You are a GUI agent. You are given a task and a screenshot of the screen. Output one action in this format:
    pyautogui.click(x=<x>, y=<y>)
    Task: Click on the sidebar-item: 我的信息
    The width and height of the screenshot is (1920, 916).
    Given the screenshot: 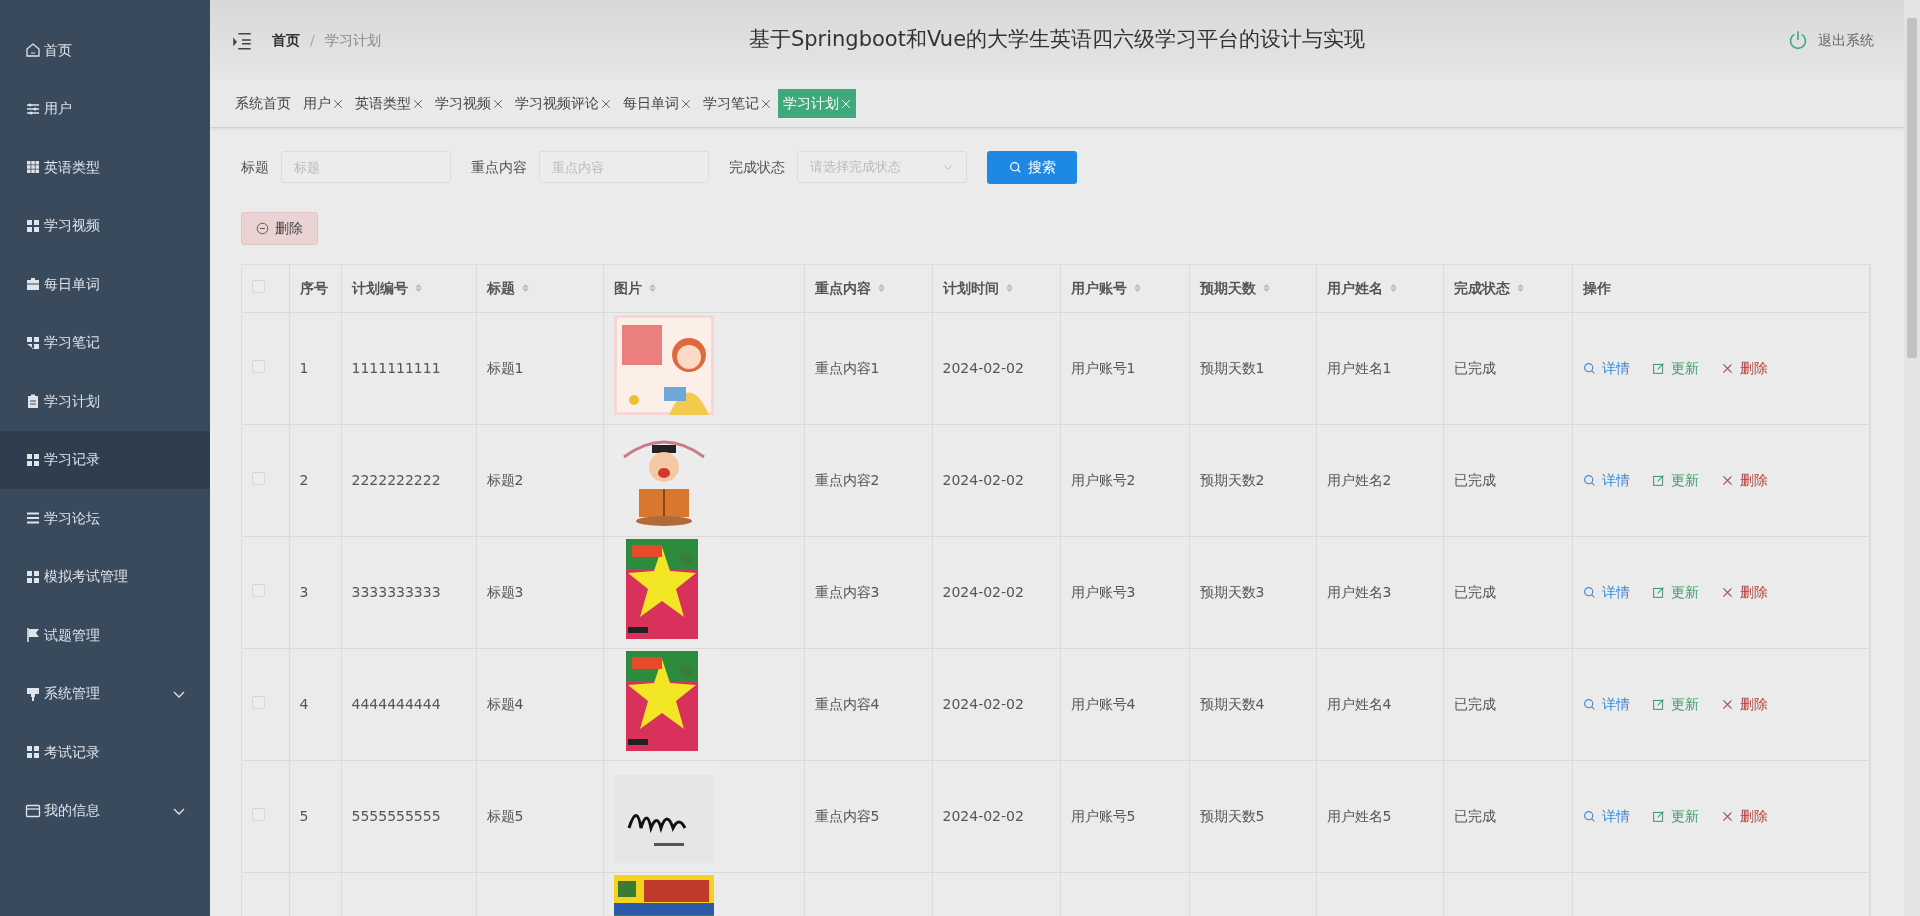 What is the action you would take?
    pyautogui.click(x=105, y=810)
    